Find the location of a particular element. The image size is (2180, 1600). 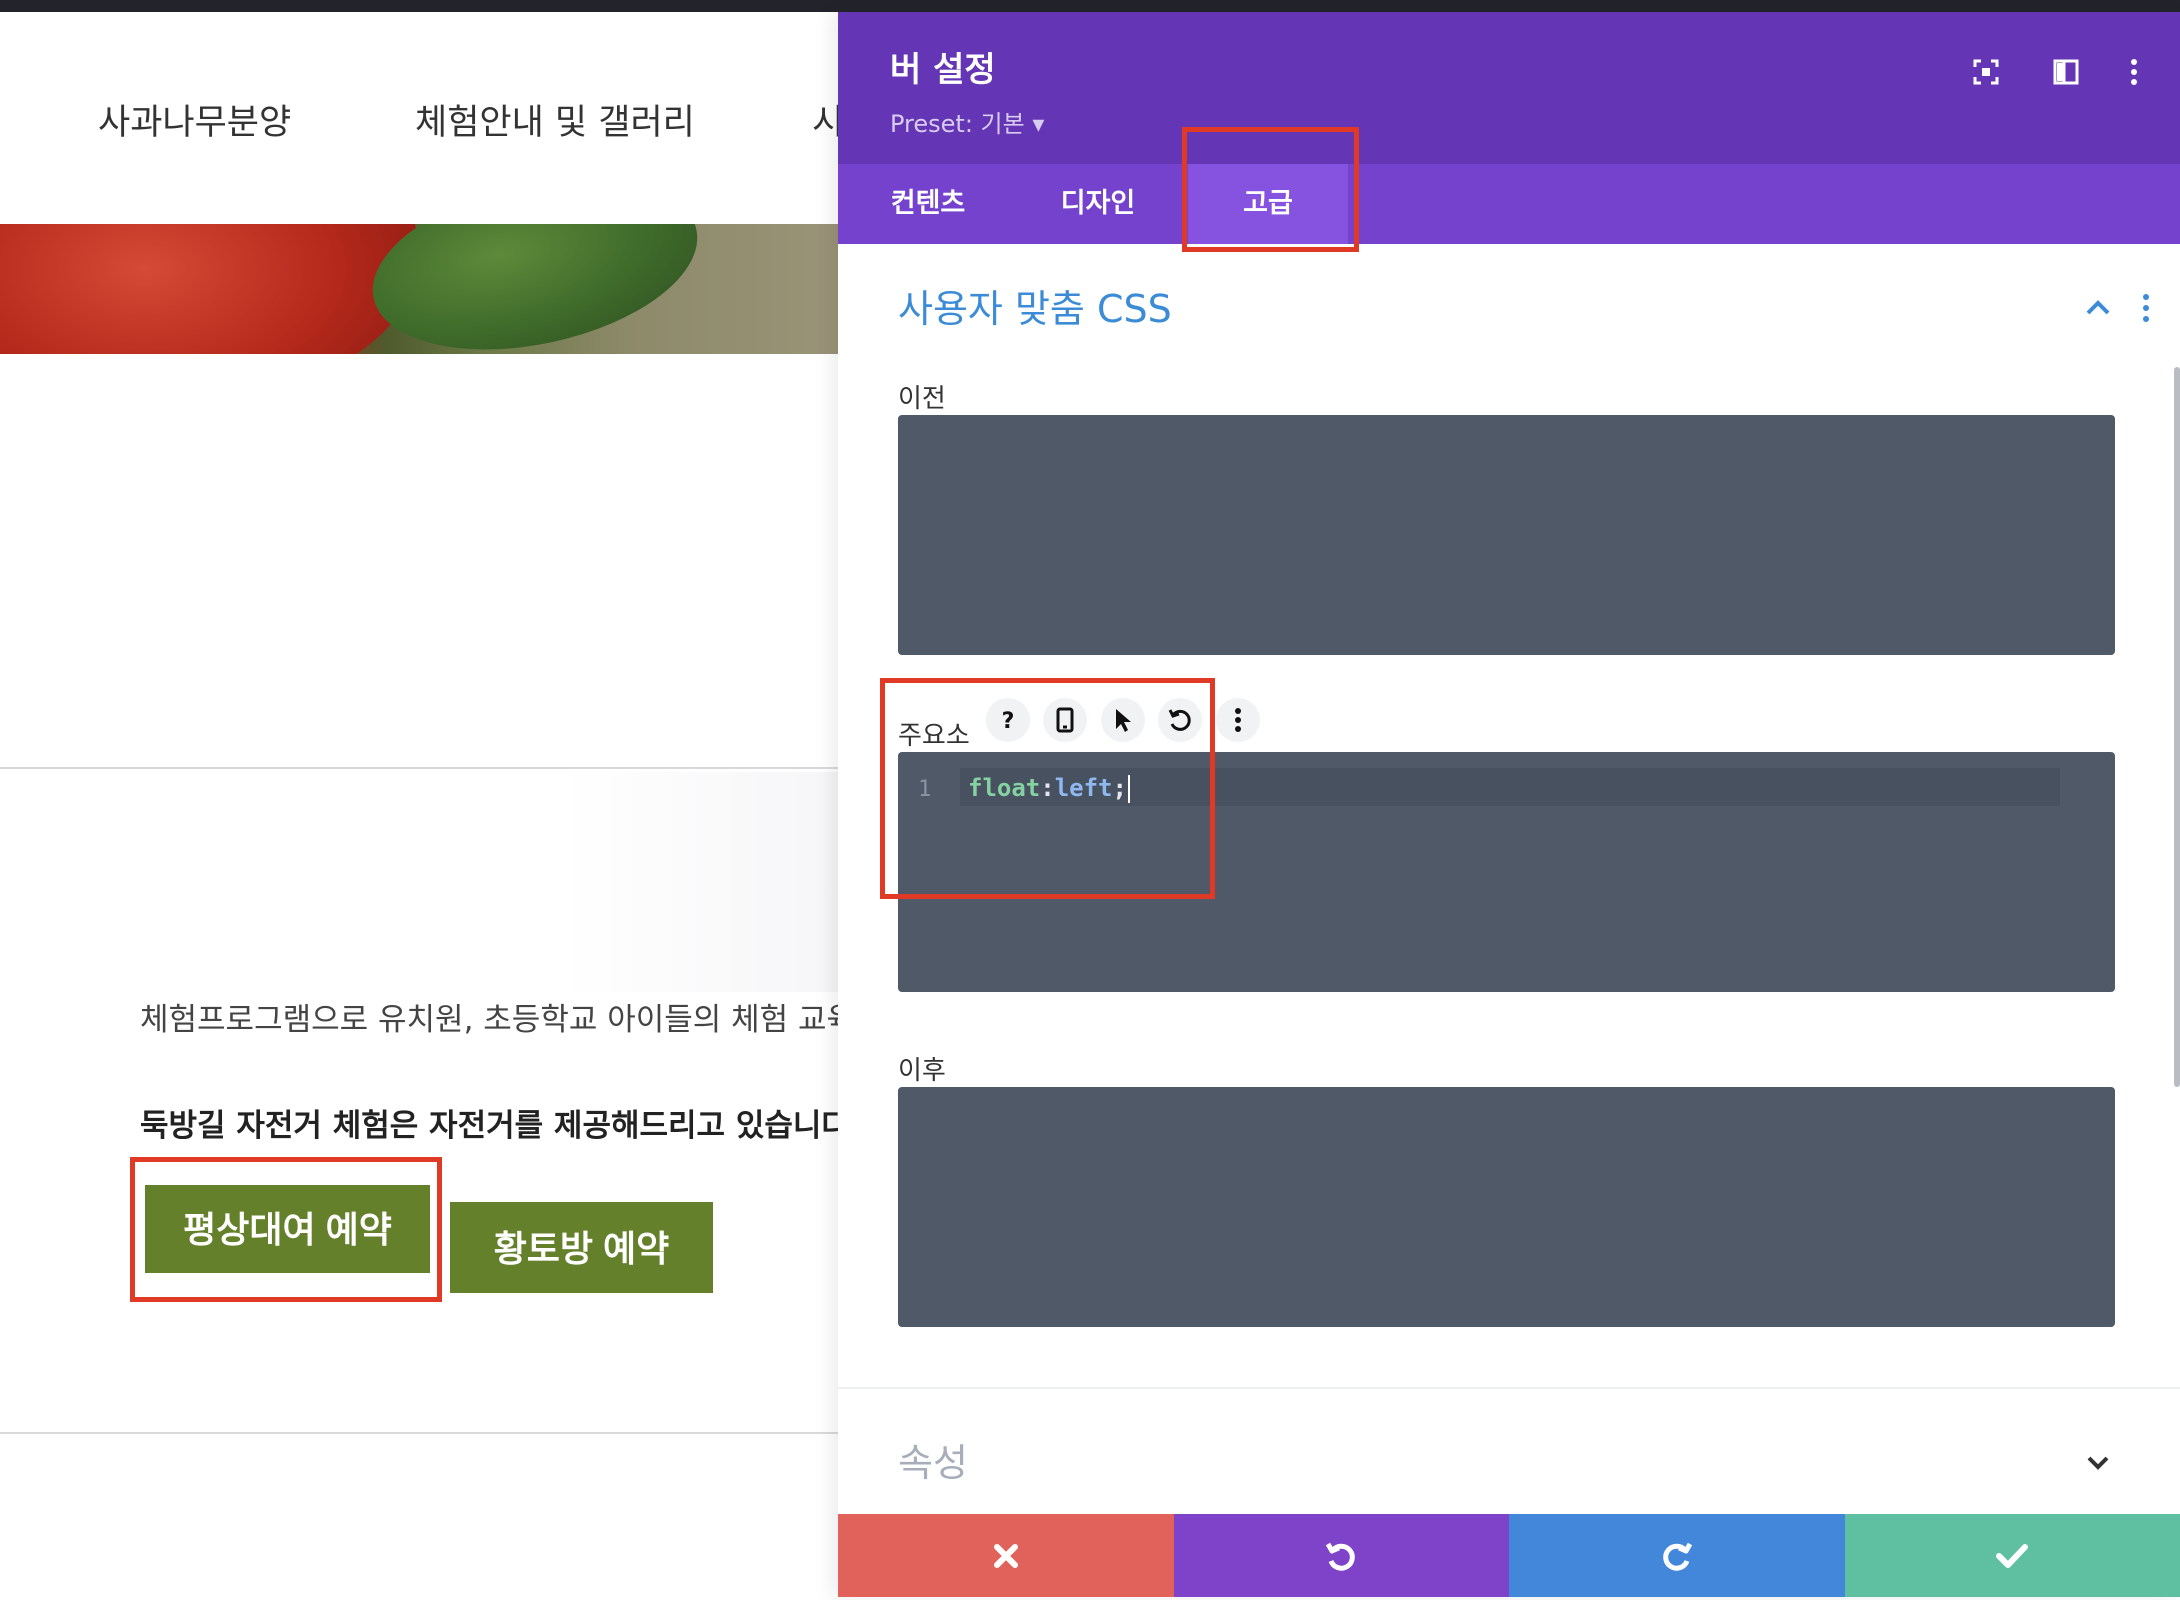

line-number: 1 is located at coordinates (925, 789).